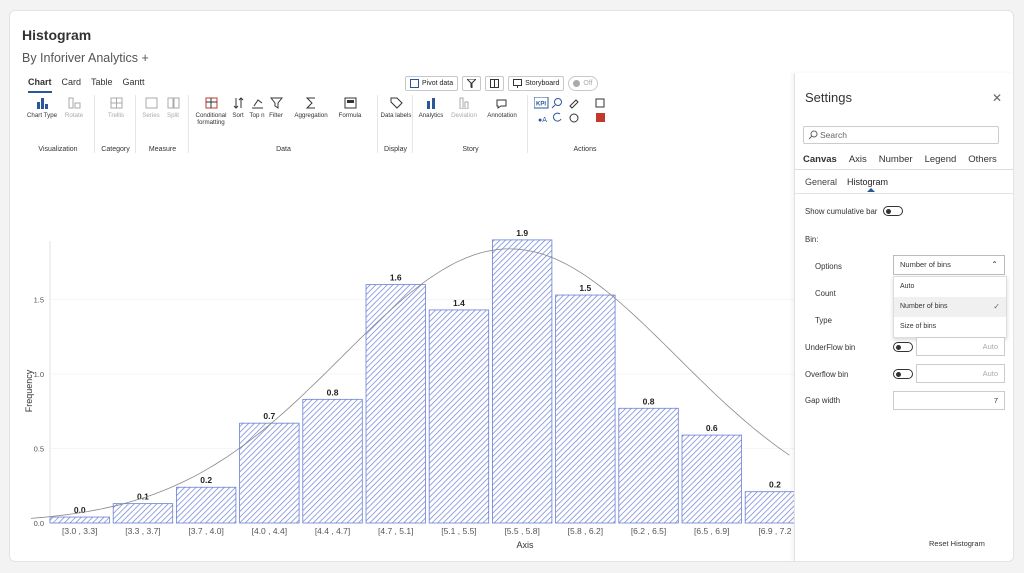  I want to click on tab-others: Others, so click(982, 159).